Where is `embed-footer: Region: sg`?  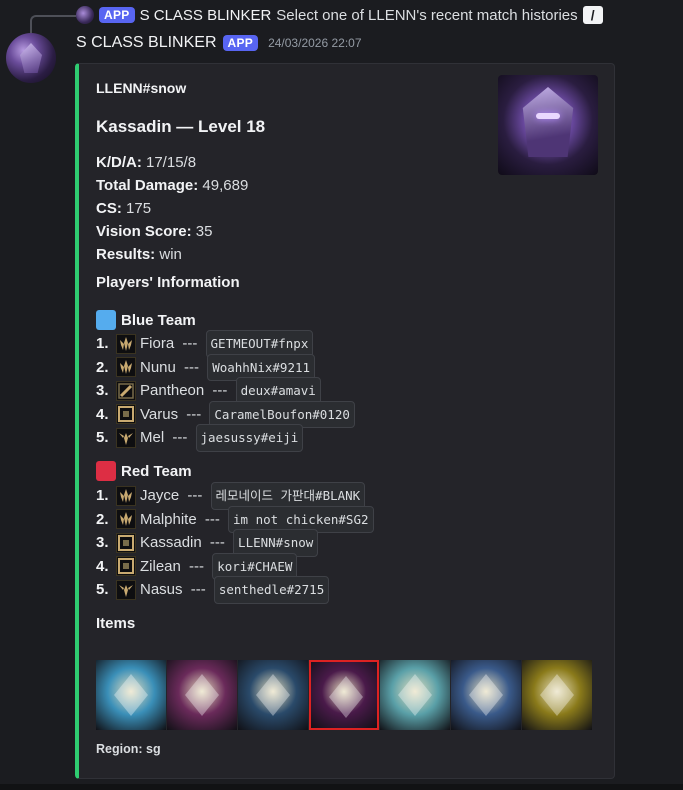 embed-footer: Region: sg is located at coordinates (128, 749).